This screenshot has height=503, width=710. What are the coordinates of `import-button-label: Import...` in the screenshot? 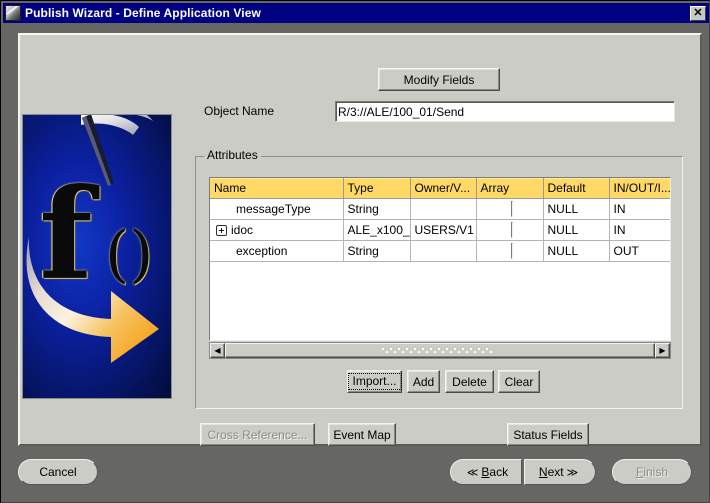 It's located at (374, 381).